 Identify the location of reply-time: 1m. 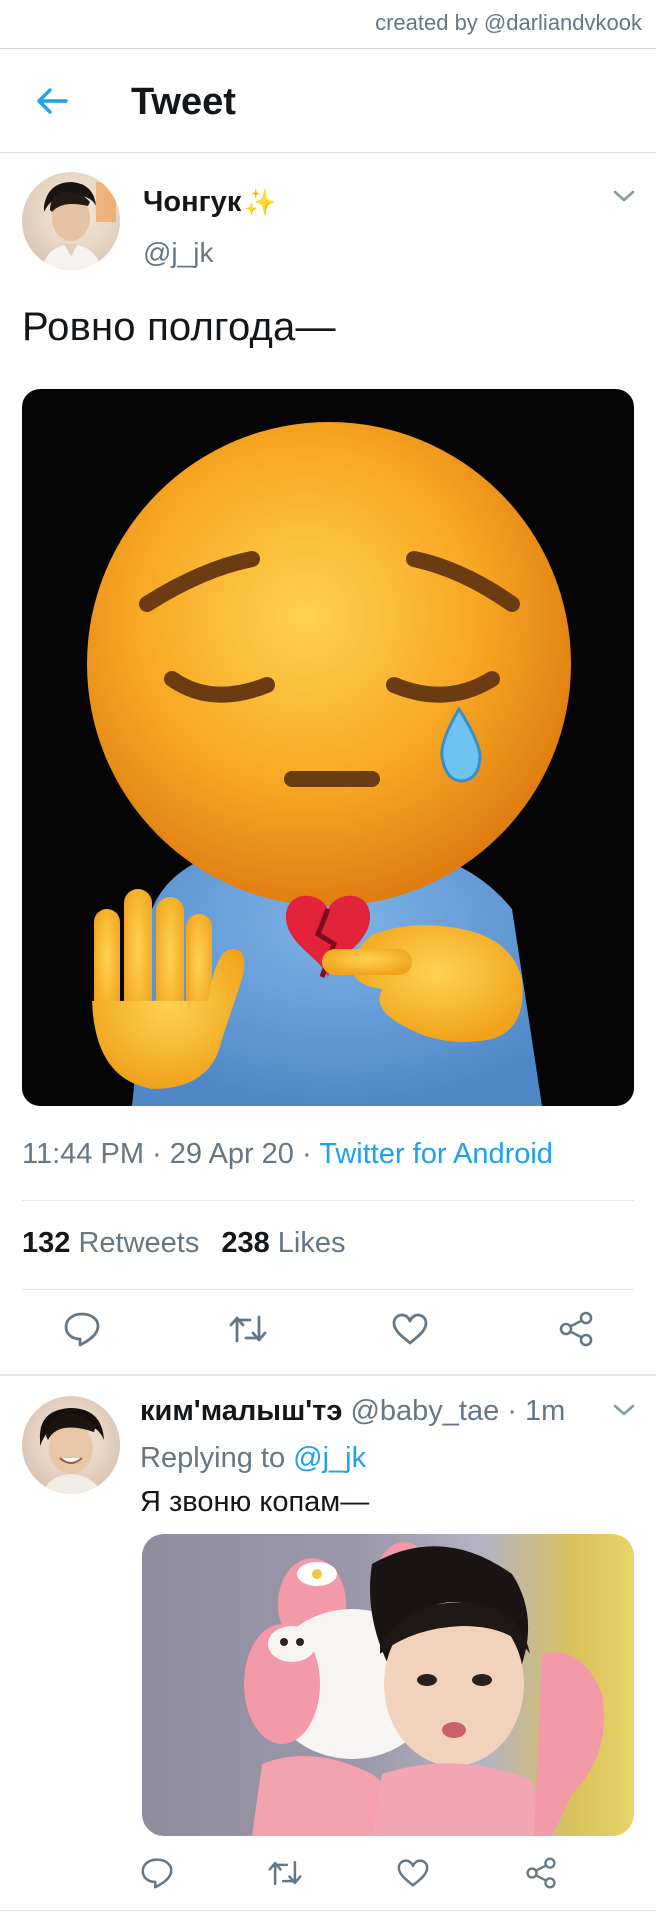
(545, 1411).